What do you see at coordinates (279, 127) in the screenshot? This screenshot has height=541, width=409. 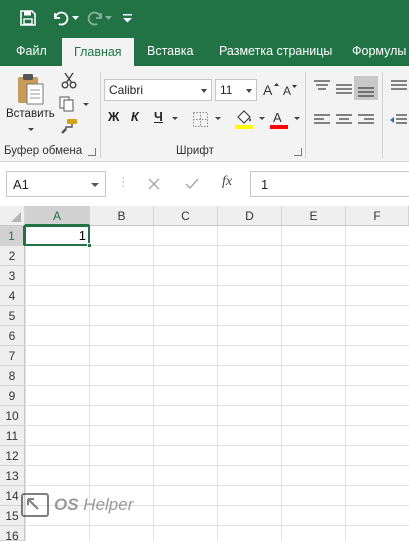 I see `font-color-swatch` at bounding box center [279, 127].